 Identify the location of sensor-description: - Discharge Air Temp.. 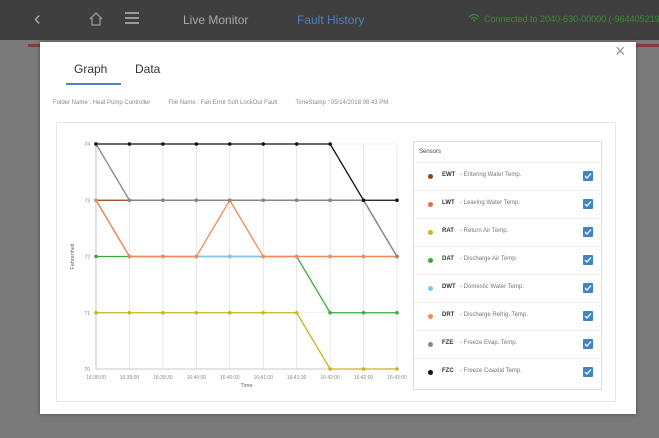
(489, 259).